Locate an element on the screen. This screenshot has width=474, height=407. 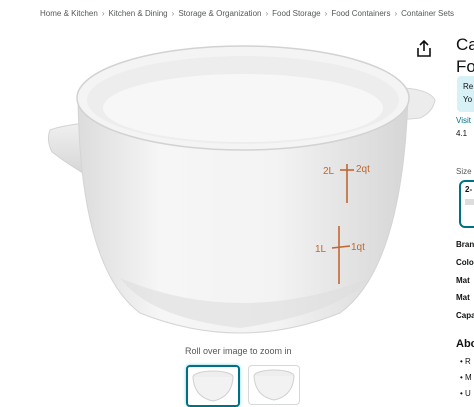
spec-capacity: Capa is located at coordinates (465, 315).